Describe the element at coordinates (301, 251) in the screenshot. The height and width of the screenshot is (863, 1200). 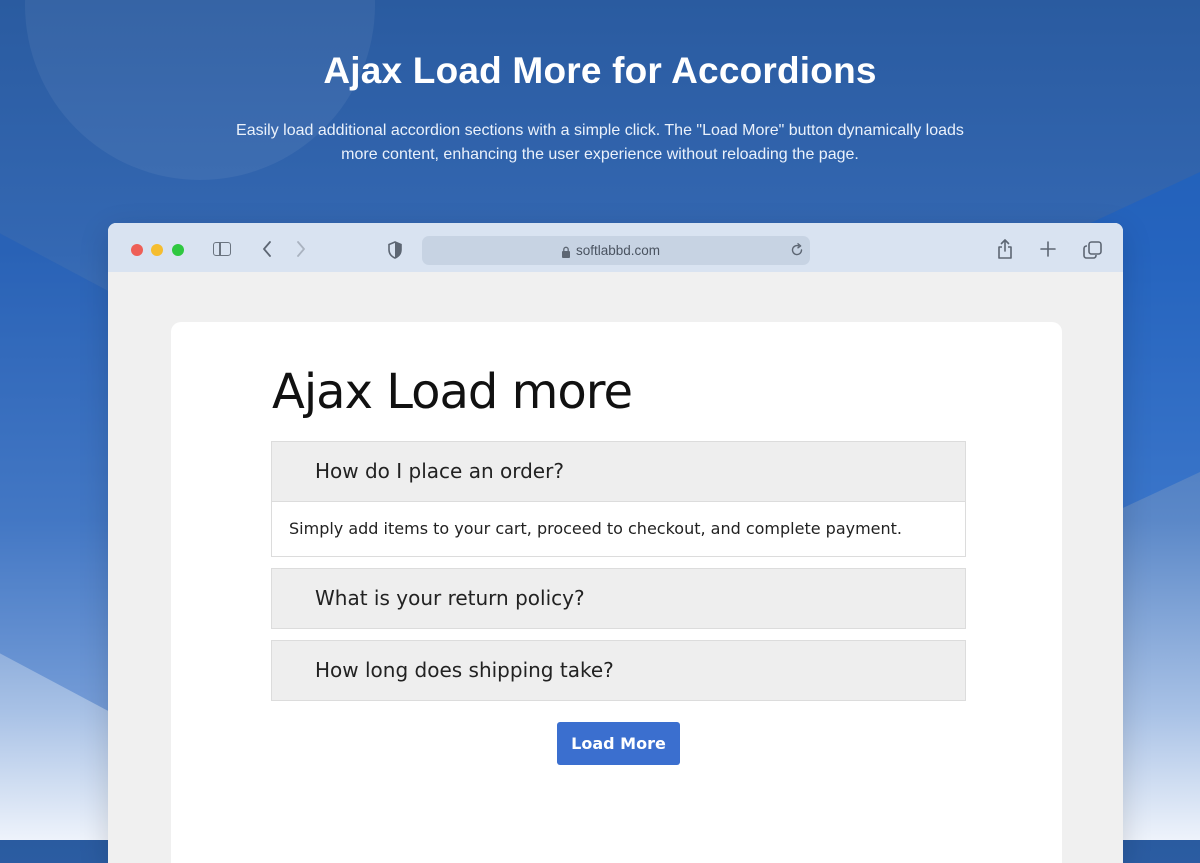
I see `forward-icon` at that location.